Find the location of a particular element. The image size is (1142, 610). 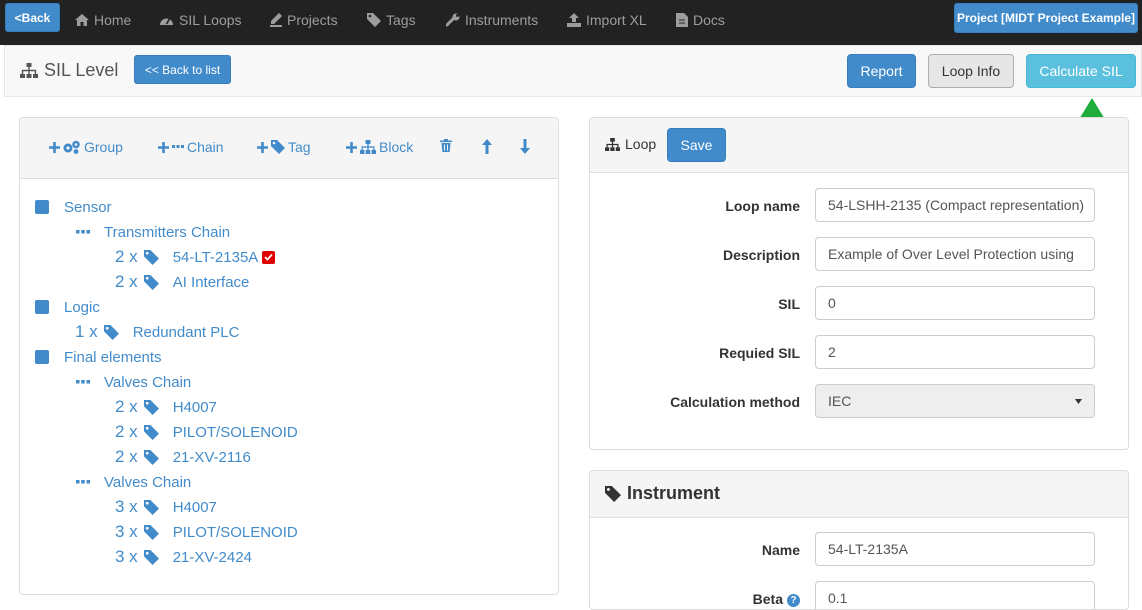

move-down-button is located at coordinates (525, 146).